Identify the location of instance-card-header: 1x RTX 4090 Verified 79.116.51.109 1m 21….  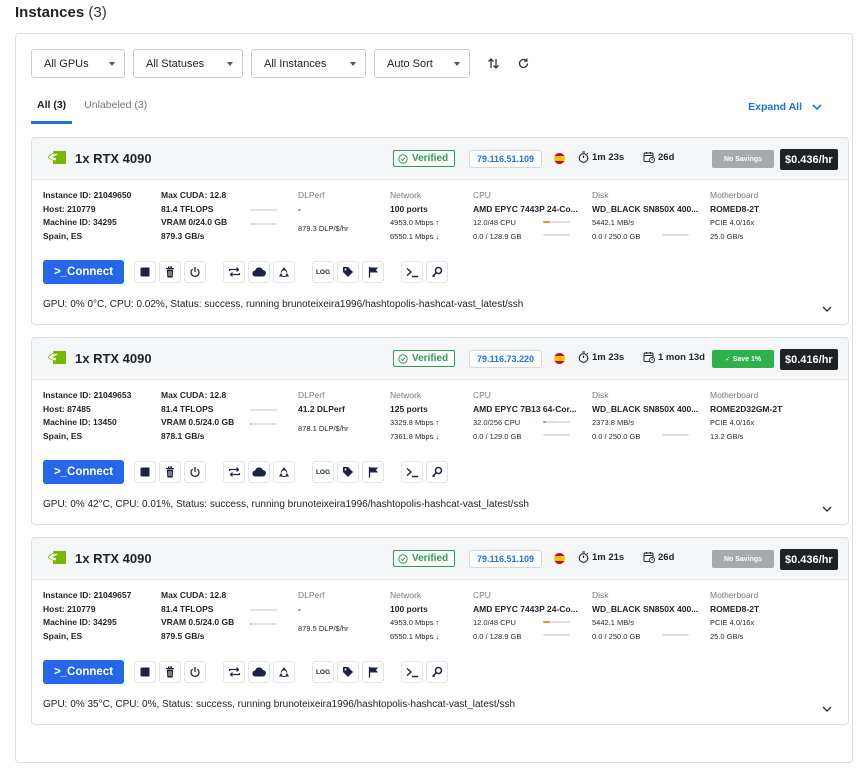
(440, 559).